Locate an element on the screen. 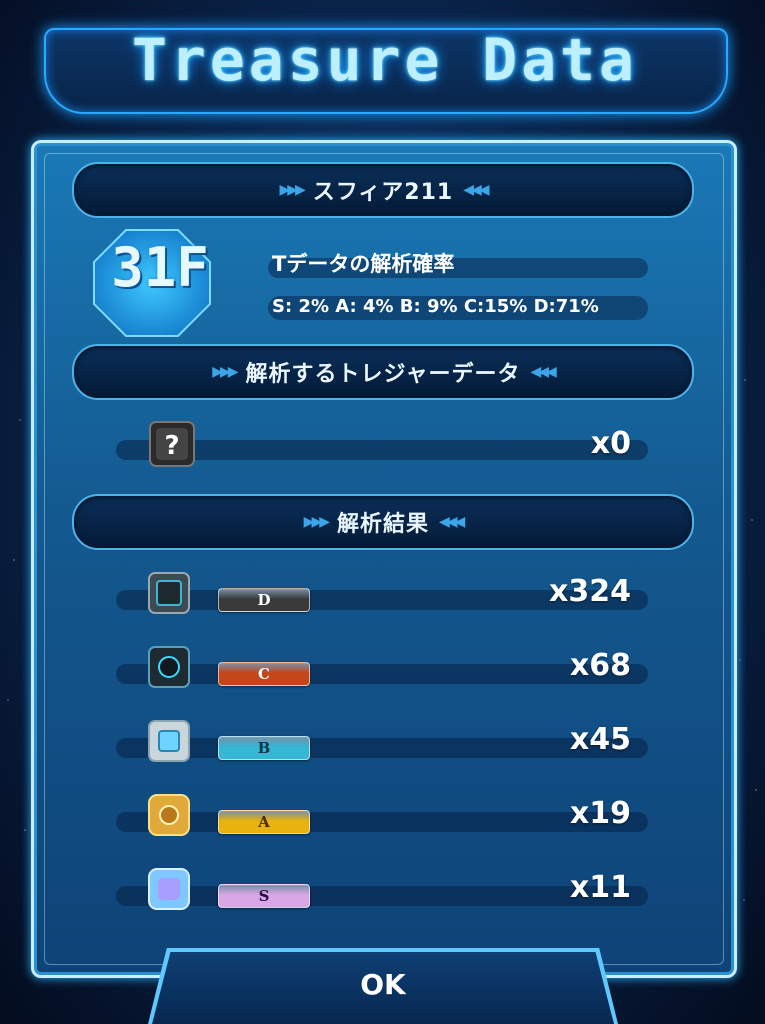 The height and width of the screenshot is (1024, 765). analyze-header: ▶▶▶ 解析するトレジャーデータ ◀◀◀ is located at coordinates (383, 372).